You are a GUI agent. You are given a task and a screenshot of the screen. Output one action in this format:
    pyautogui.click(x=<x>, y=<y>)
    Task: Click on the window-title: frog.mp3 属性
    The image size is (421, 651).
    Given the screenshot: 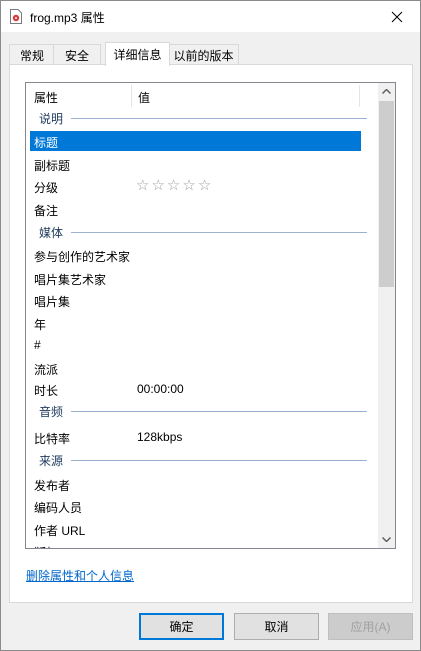 What is the action you would take?
    pyautogui.click(x=67, y=18)
    